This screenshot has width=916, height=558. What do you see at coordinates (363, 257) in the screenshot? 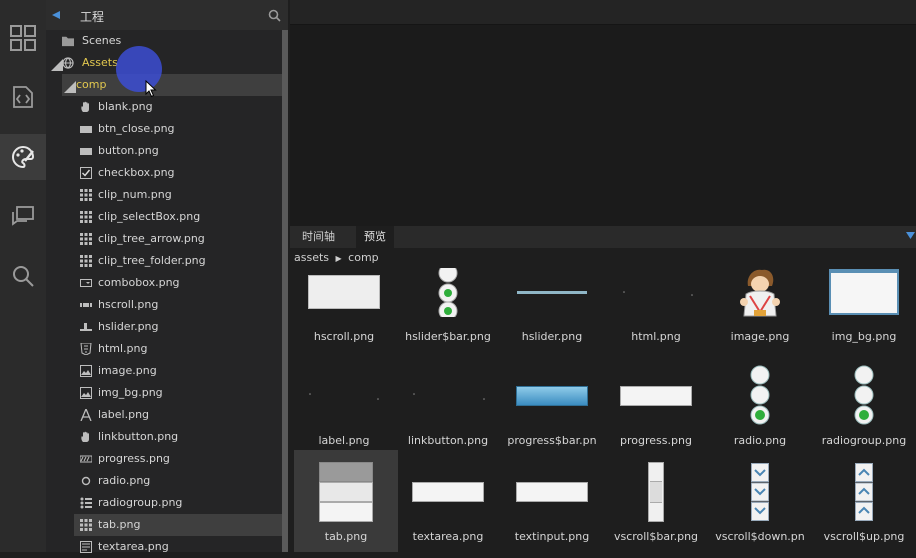
I see `breadcrumb-current: comp` at bounding box center [363, 257].